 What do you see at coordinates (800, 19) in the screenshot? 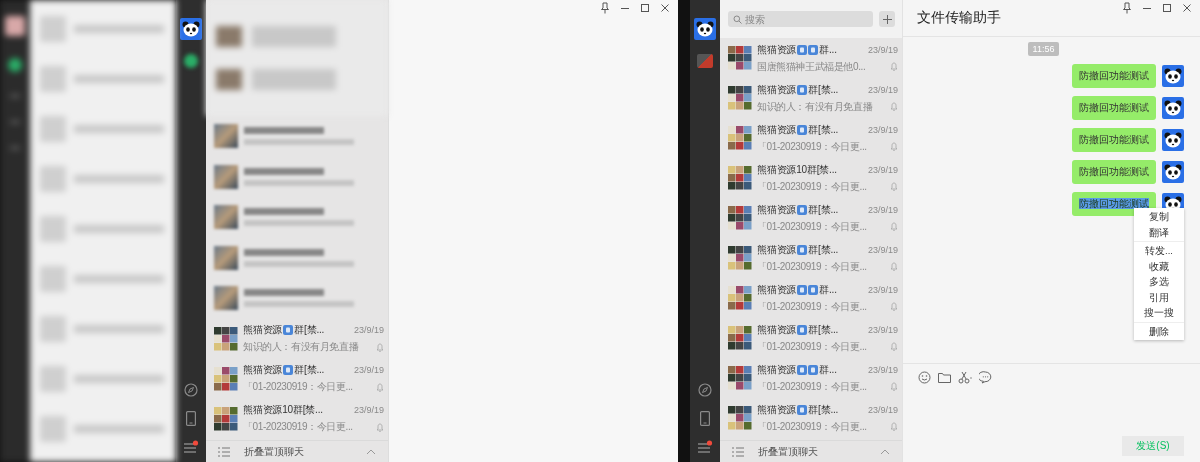
I see `search-field: 搜索` at bounding box center [800, 19].